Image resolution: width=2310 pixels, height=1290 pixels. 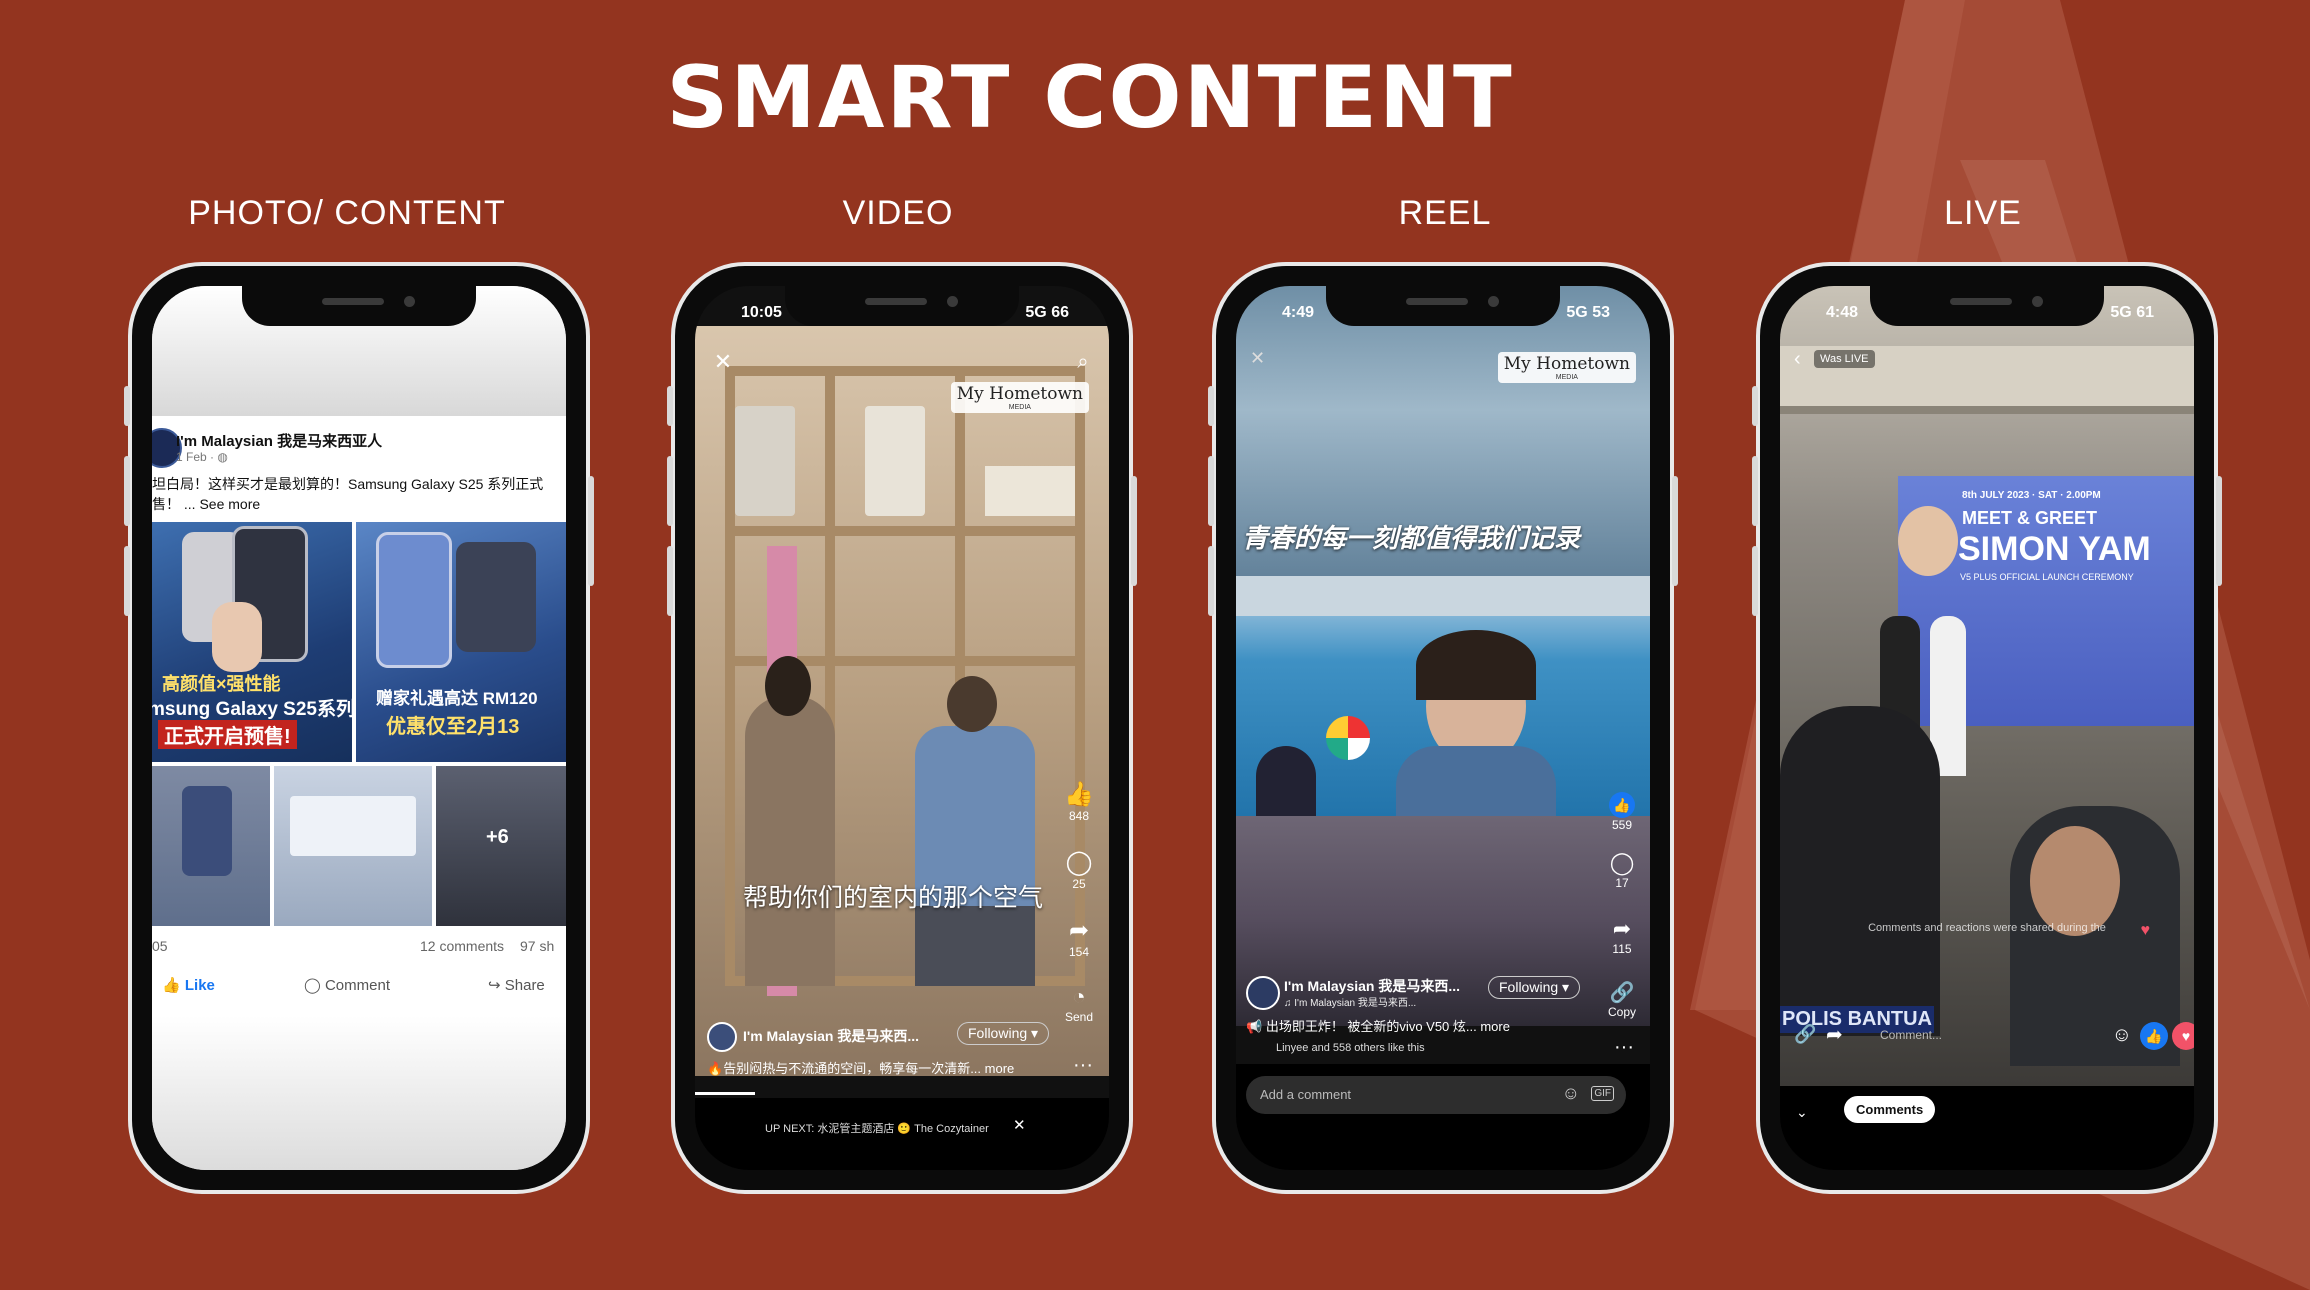 What do you see at coordinates (877, 1129) in the screenshot?
I see `up-next-text: UP NEXT: 水泥管主题酒店 🙂 The Cozytainer` at bounding box center [877, 1129].